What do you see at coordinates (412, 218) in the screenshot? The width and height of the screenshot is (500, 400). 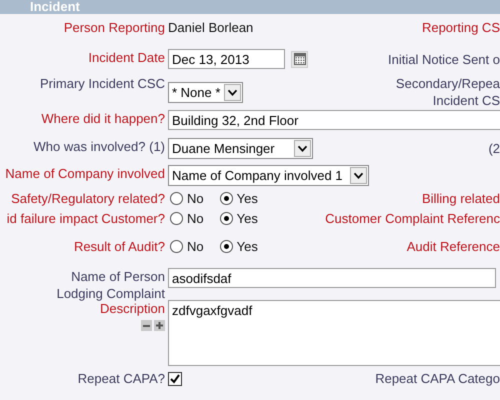 I see `field-label: Customer Complaint Referenc` at bounding box center [412, 218].